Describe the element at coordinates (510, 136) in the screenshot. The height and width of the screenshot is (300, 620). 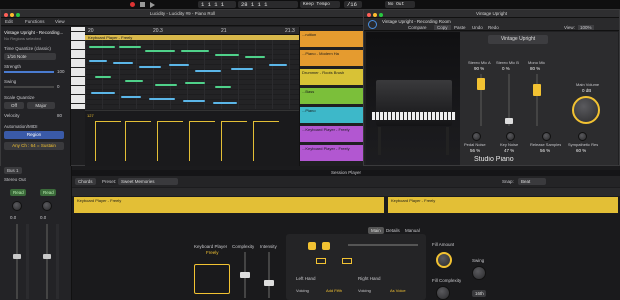
I see `key-noise-knob` at that location.